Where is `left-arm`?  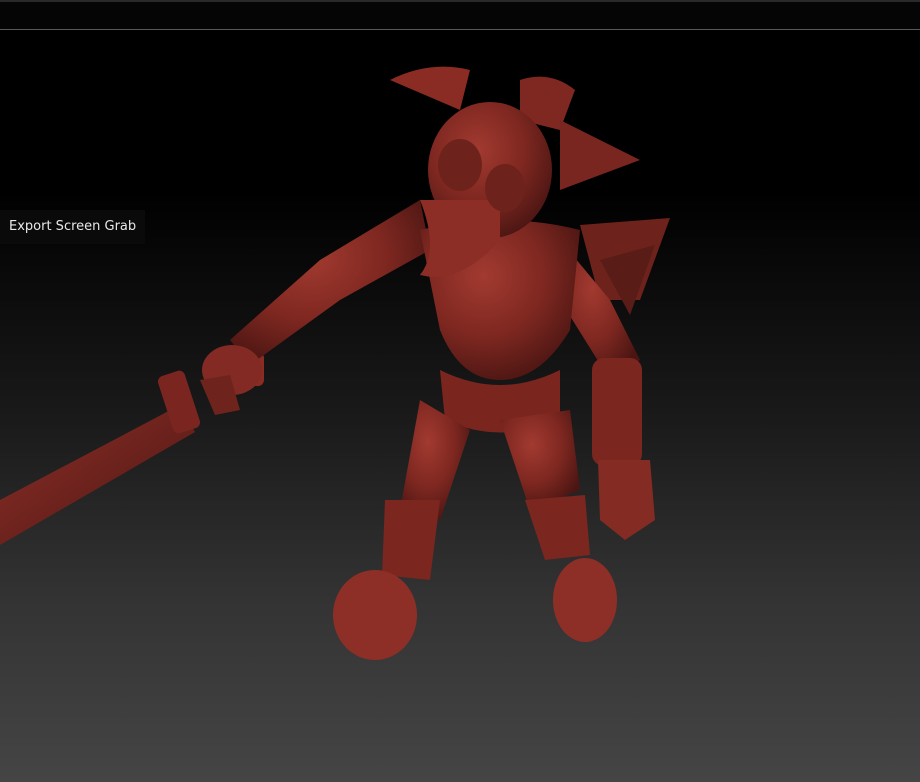
left-arm is located at coordinates (315, 307).